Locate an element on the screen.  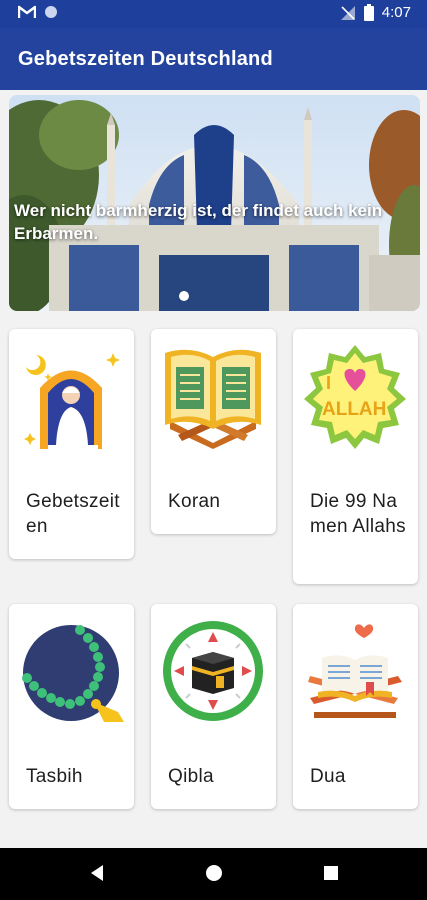
book-on-stand-icon is located at coordinates (355, 671).